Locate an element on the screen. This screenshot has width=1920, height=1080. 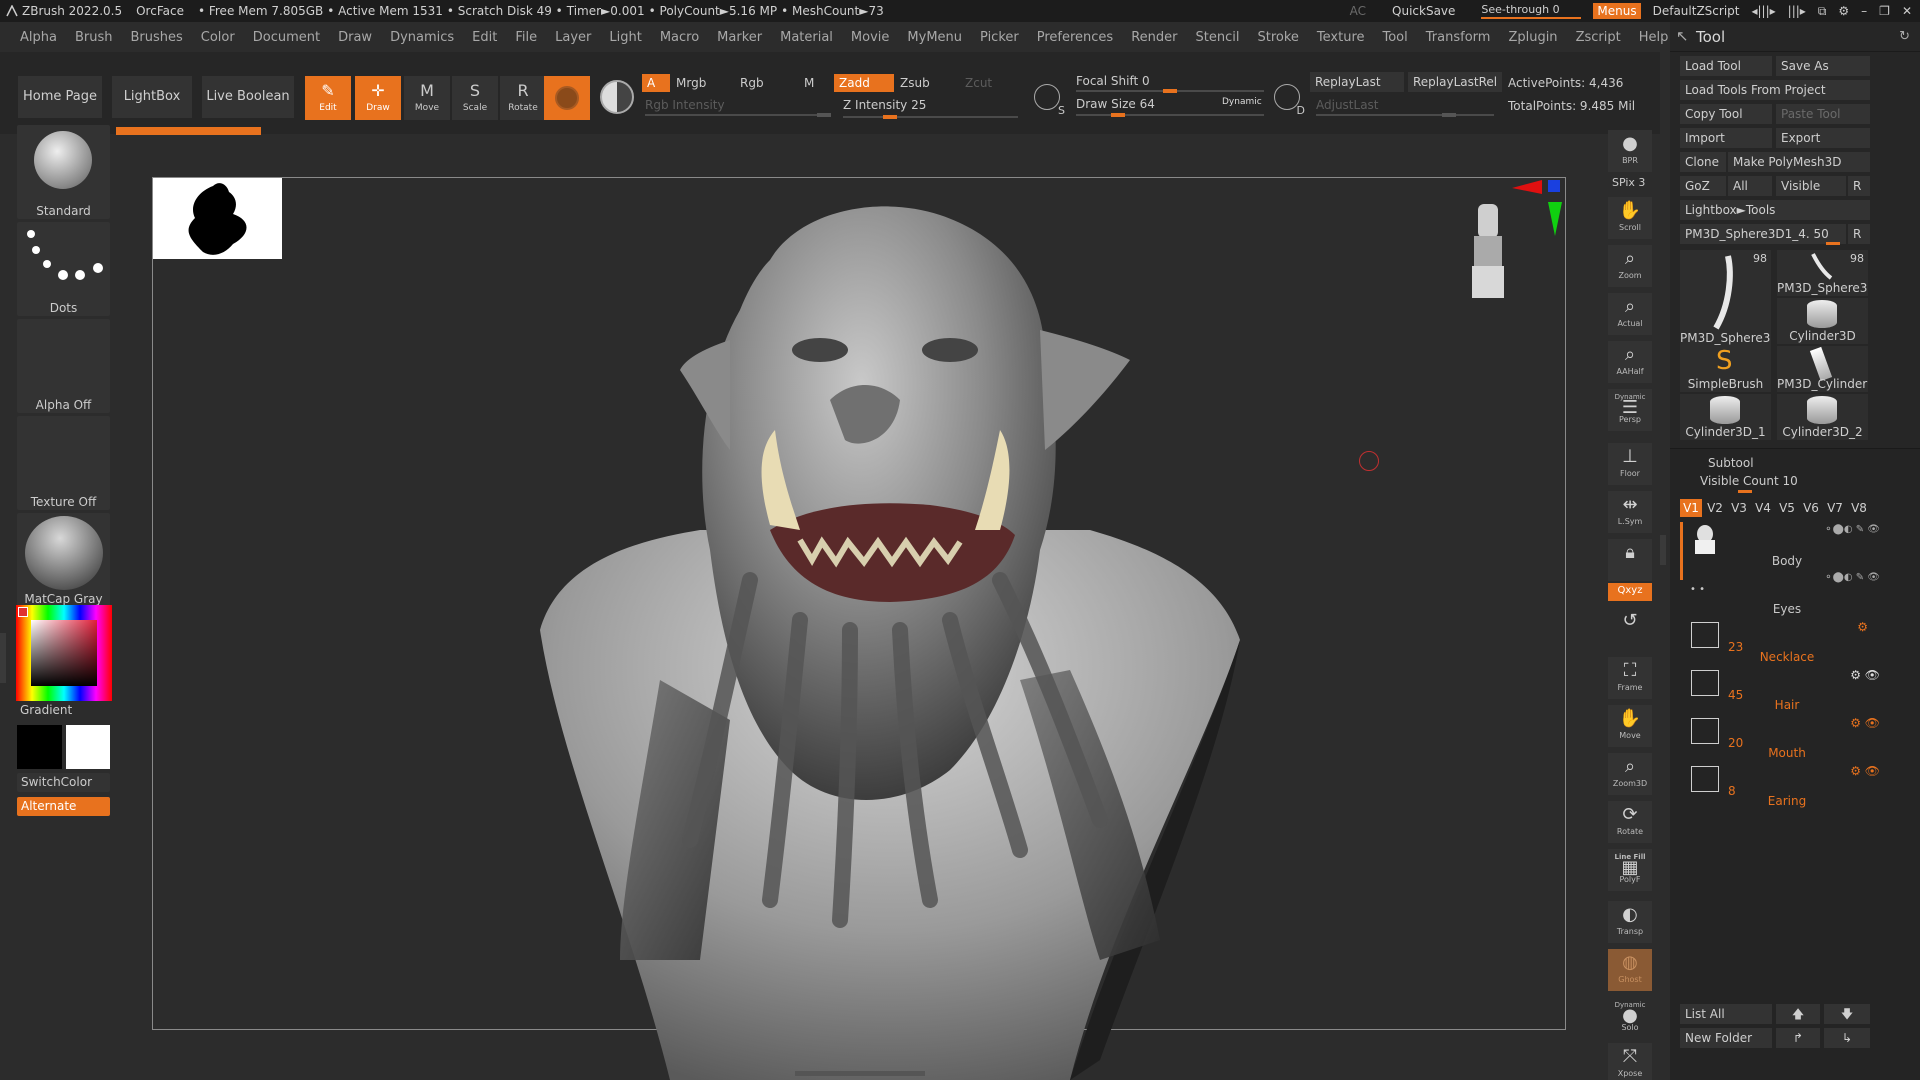
goz-button: GoZ is located at coordinates (1703, 186).